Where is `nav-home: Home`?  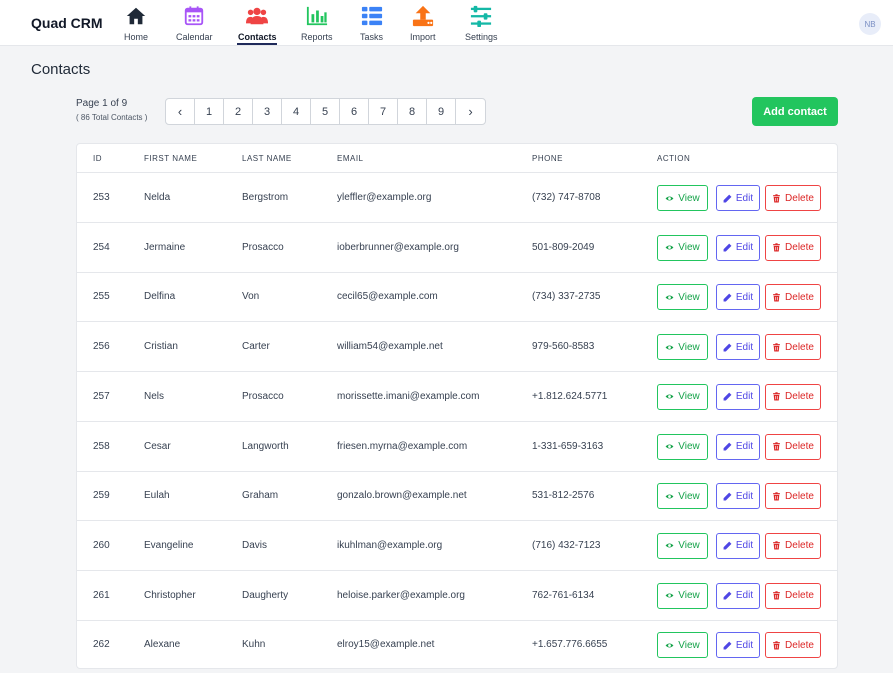 nav-home: Home is located at coordinates (136, 25).